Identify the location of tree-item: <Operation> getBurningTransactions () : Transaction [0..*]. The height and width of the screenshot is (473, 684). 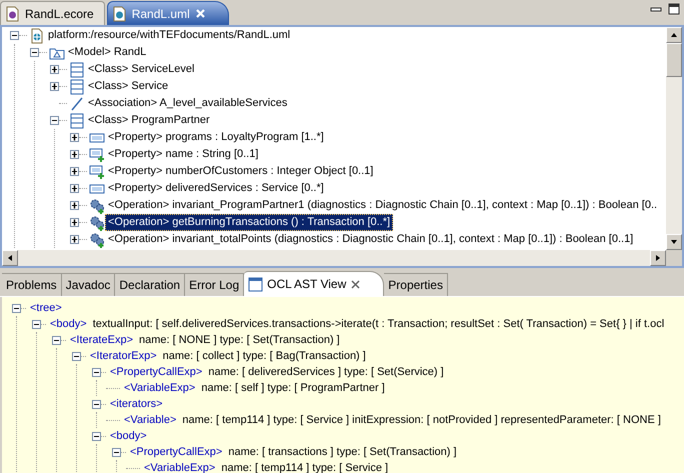
(249, 222).